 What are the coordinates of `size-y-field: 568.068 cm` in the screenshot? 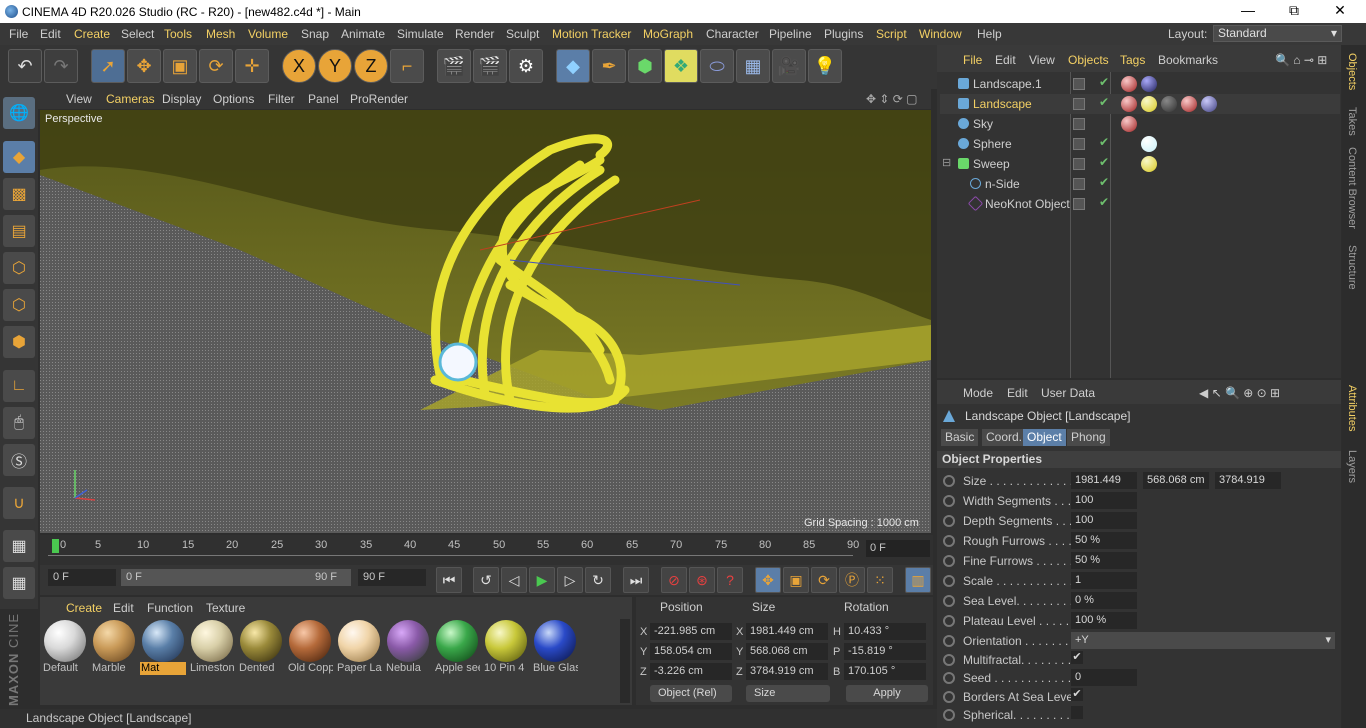 It's located at (787, 651).